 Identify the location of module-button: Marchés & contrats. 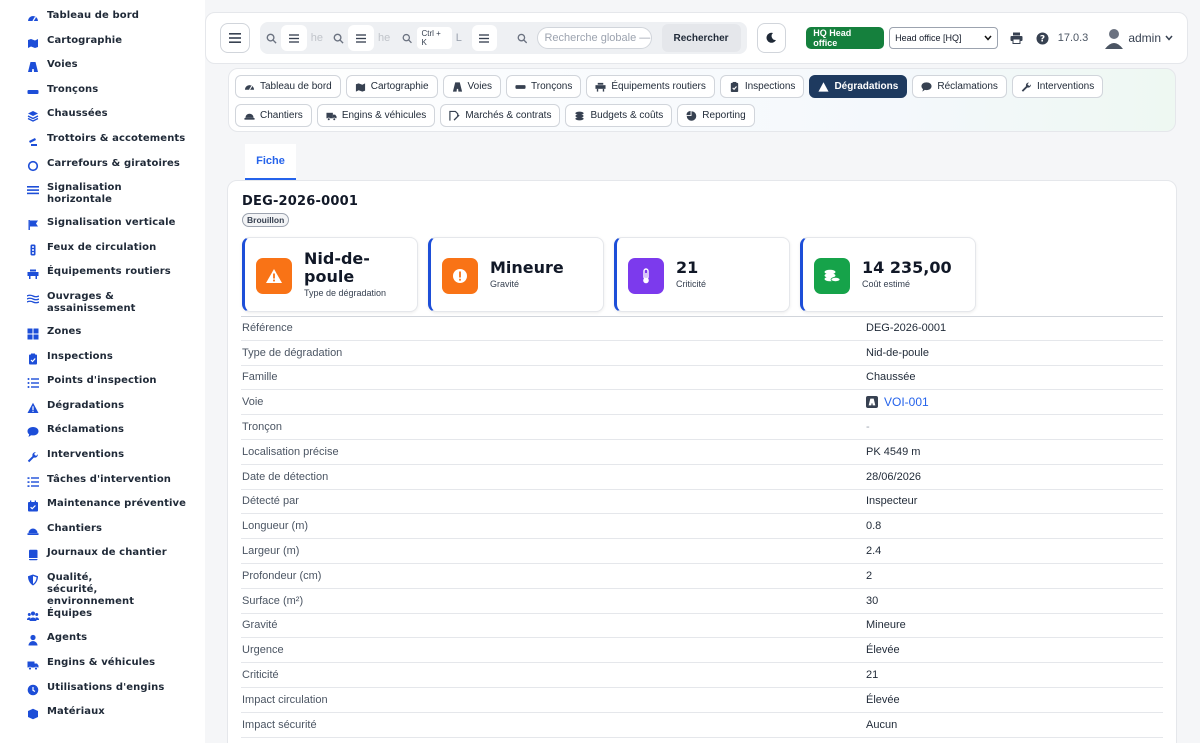
(500, 115).